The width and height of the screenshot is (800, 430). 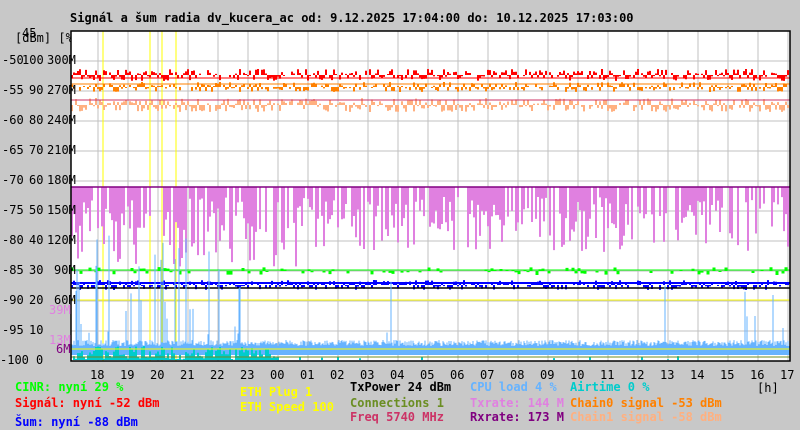 I want to click on x-tick: 15, so click(x=727, y=375).